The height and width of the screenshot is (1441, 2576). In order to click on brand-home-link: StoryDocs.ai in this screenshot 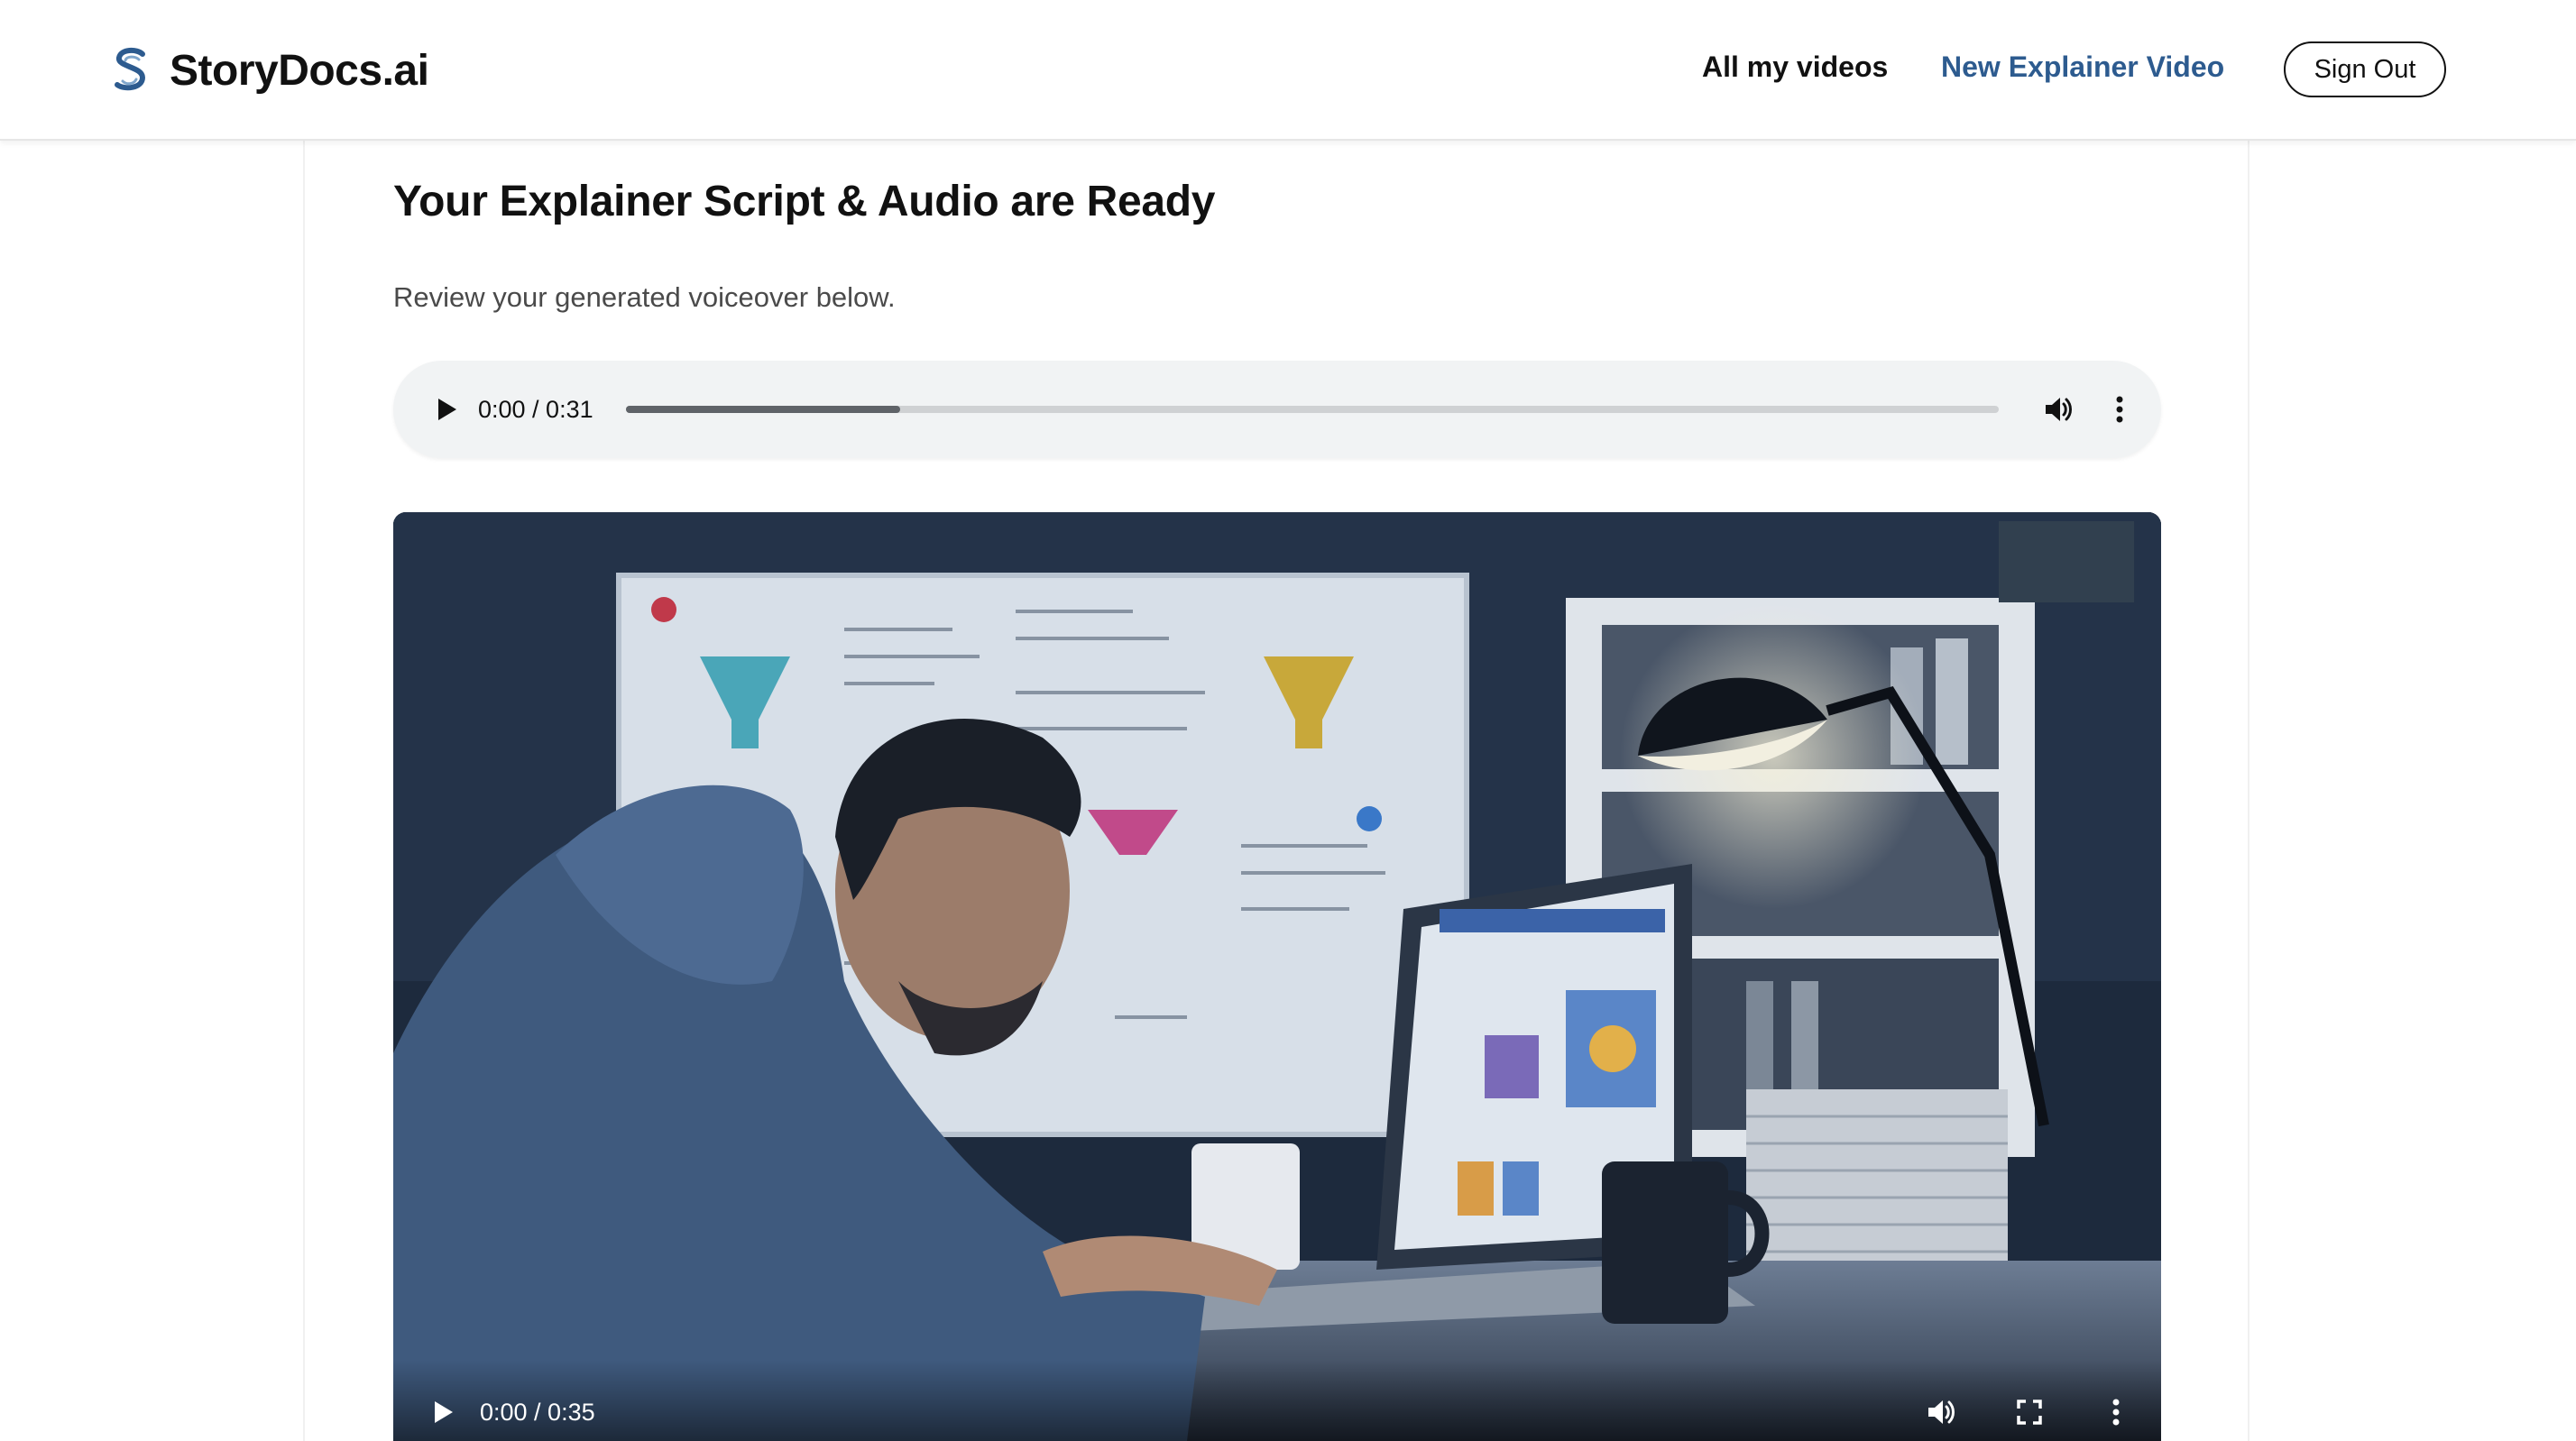, I will do `click(270, 70)`.